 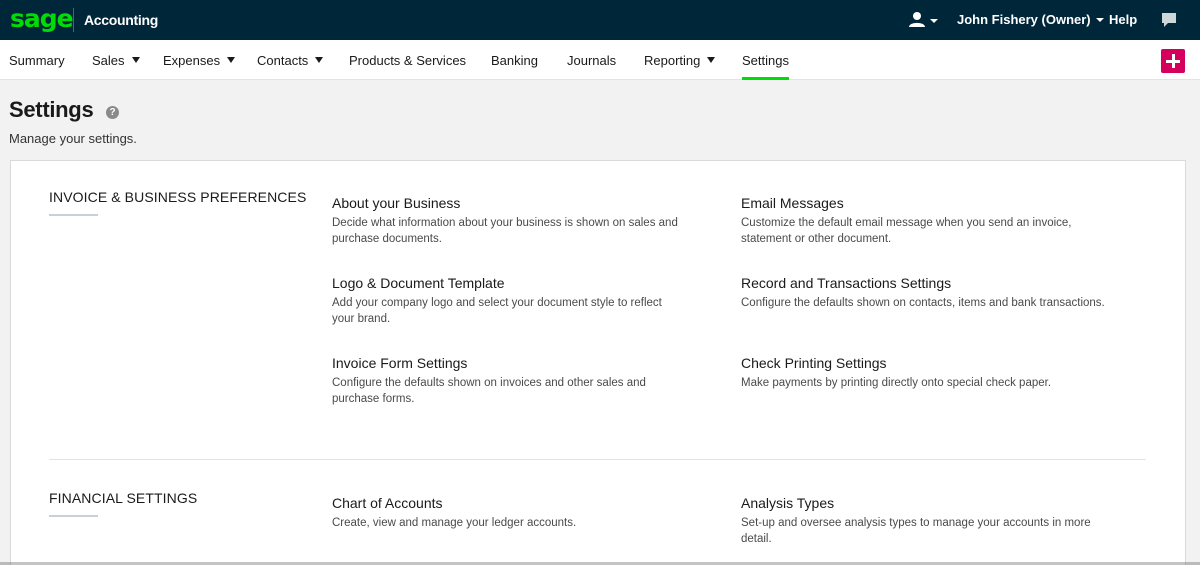 I want to click on section-title: FINANCIAL SETTINGS, so click(x=123, y=498).